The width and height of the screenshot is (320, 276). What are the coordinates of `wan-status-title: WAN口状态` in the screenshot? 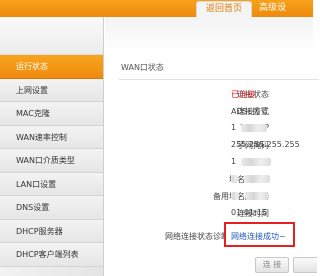 It's located at (142, 67).